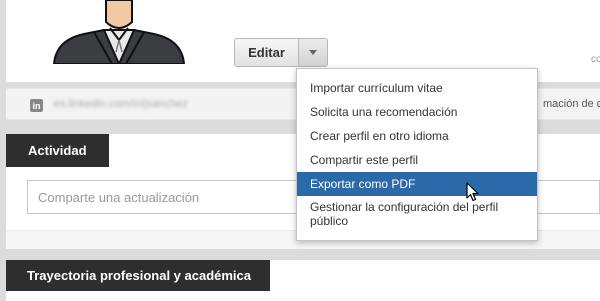 This screenshot has width=600, height=301. What do you see at coordinates (595, 59) in the screenshot?
I see `truncated-text: cor` at bounding box center [595, 59].